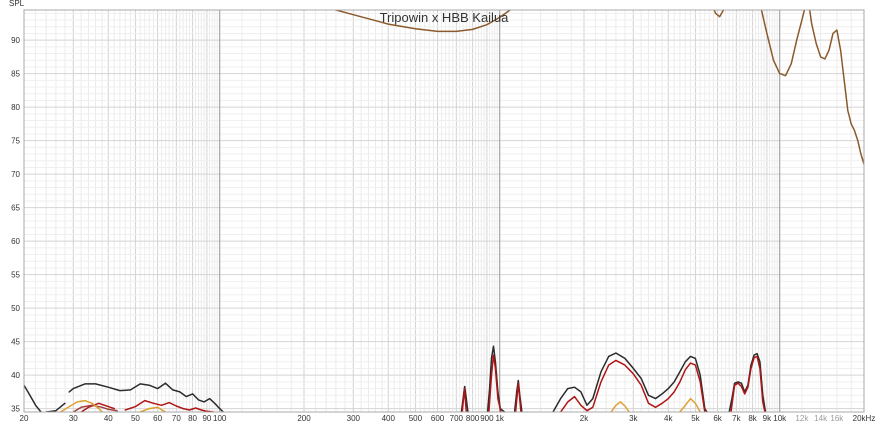 Image resolution: width=877 pixels, height=424 pixels. I want to click on x-tick-label: 700, so click(457, 418).